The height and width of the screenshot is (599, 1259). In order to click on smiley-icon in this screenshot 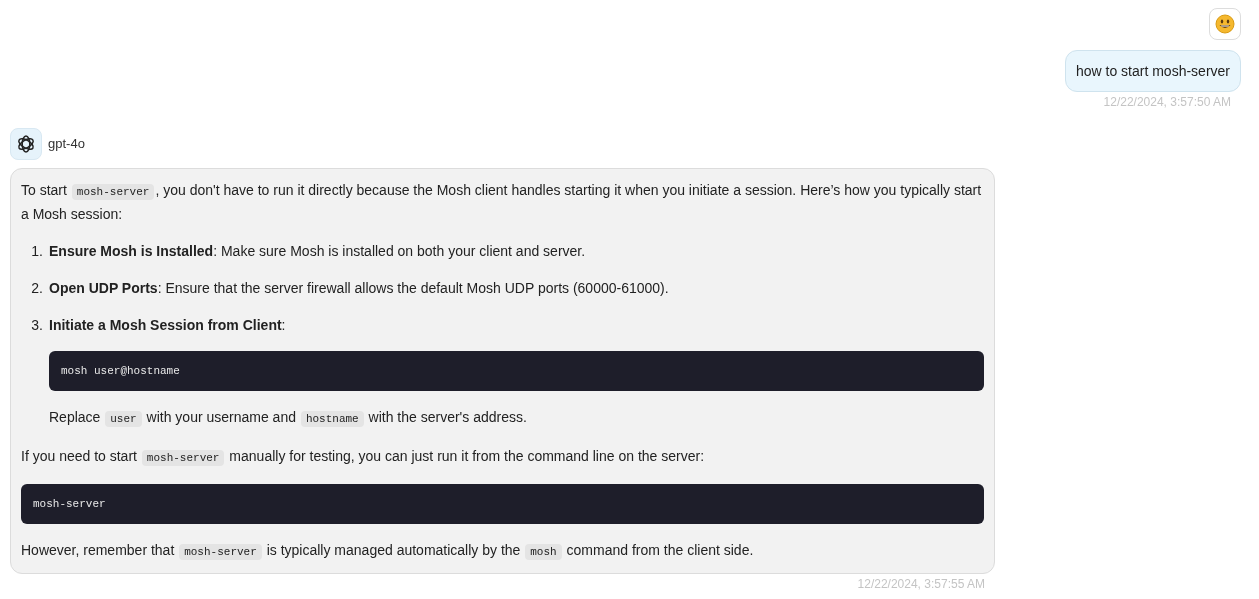, I will do `click(1225, 24)`.